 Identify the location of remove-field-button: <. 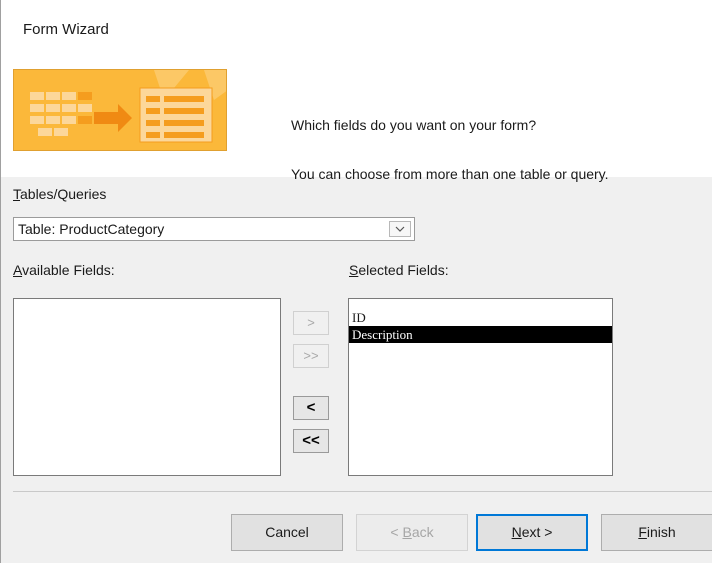
(311, 408).